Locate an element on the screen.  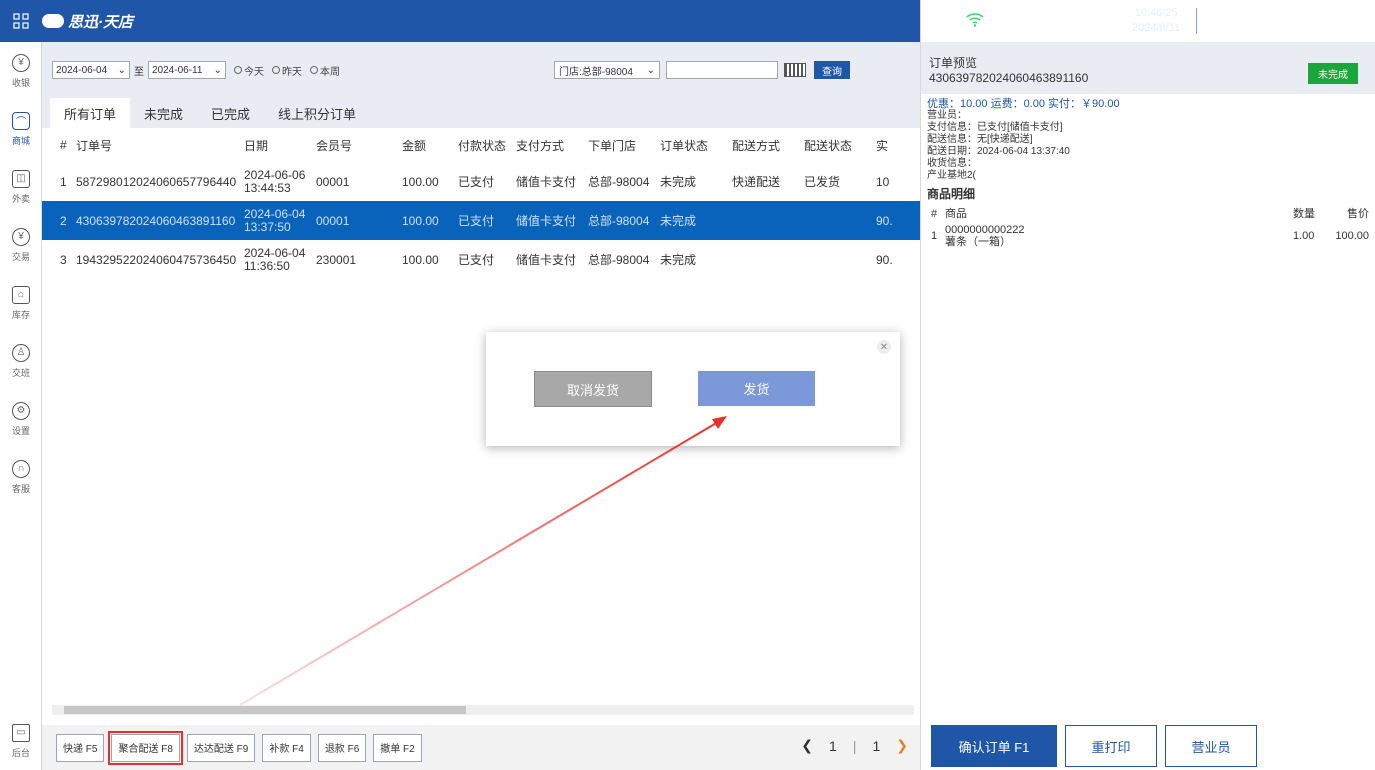
col-header: 支付方式 is located at coordinates (546, 145).